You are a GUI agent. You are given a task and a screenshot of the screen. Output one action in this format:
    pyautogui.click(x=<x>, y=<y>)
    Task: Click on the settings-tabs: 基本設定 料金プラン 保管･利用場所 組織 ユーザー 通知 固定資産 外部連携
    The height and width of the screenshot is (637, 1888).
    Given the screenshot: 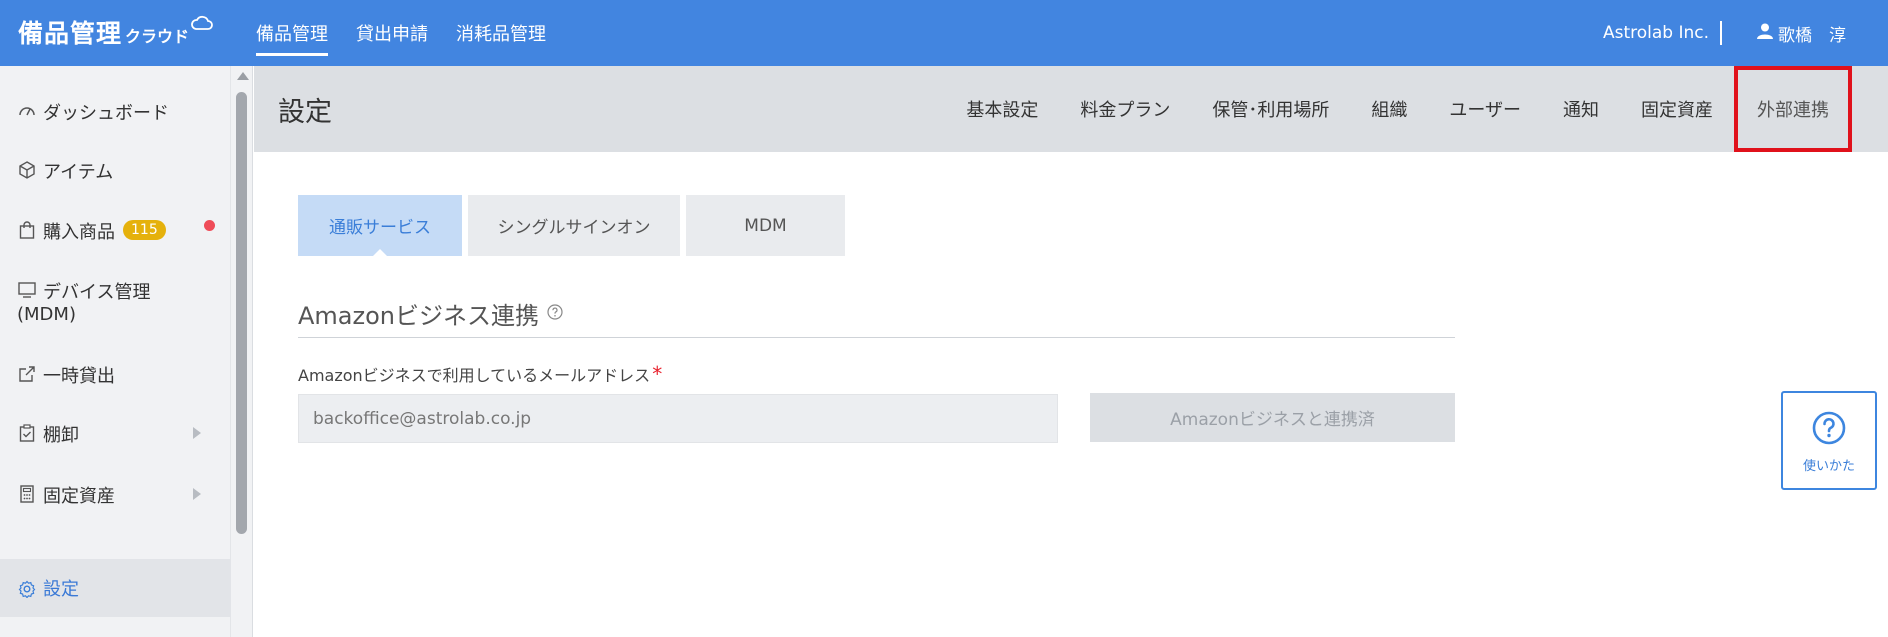 What is the action you would take?
    pyautogui.click(x=1416, y=109)
    